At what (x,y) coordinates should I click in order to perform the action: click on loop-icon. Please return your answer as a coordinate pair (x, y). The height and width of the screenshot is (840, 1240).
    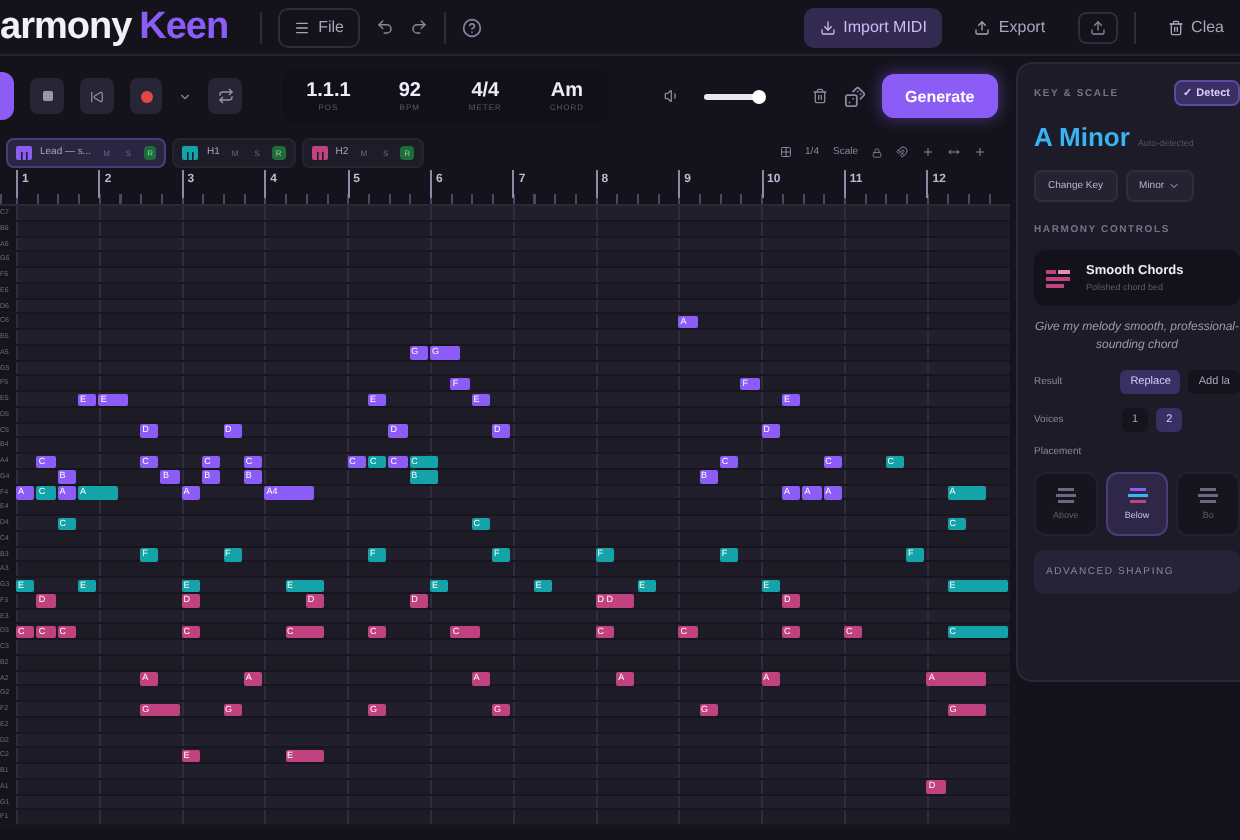
    Looking at the image, I should click on (225, 96).